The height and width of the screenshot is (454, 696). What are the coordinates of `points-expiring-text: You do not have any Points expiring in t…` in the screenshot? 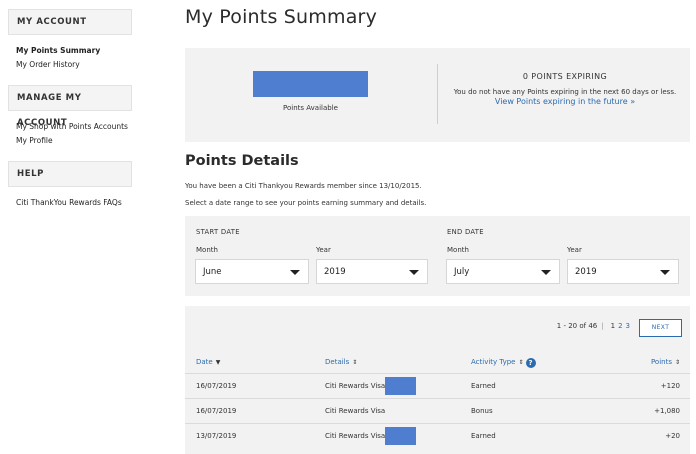 It's located at (565, 92).